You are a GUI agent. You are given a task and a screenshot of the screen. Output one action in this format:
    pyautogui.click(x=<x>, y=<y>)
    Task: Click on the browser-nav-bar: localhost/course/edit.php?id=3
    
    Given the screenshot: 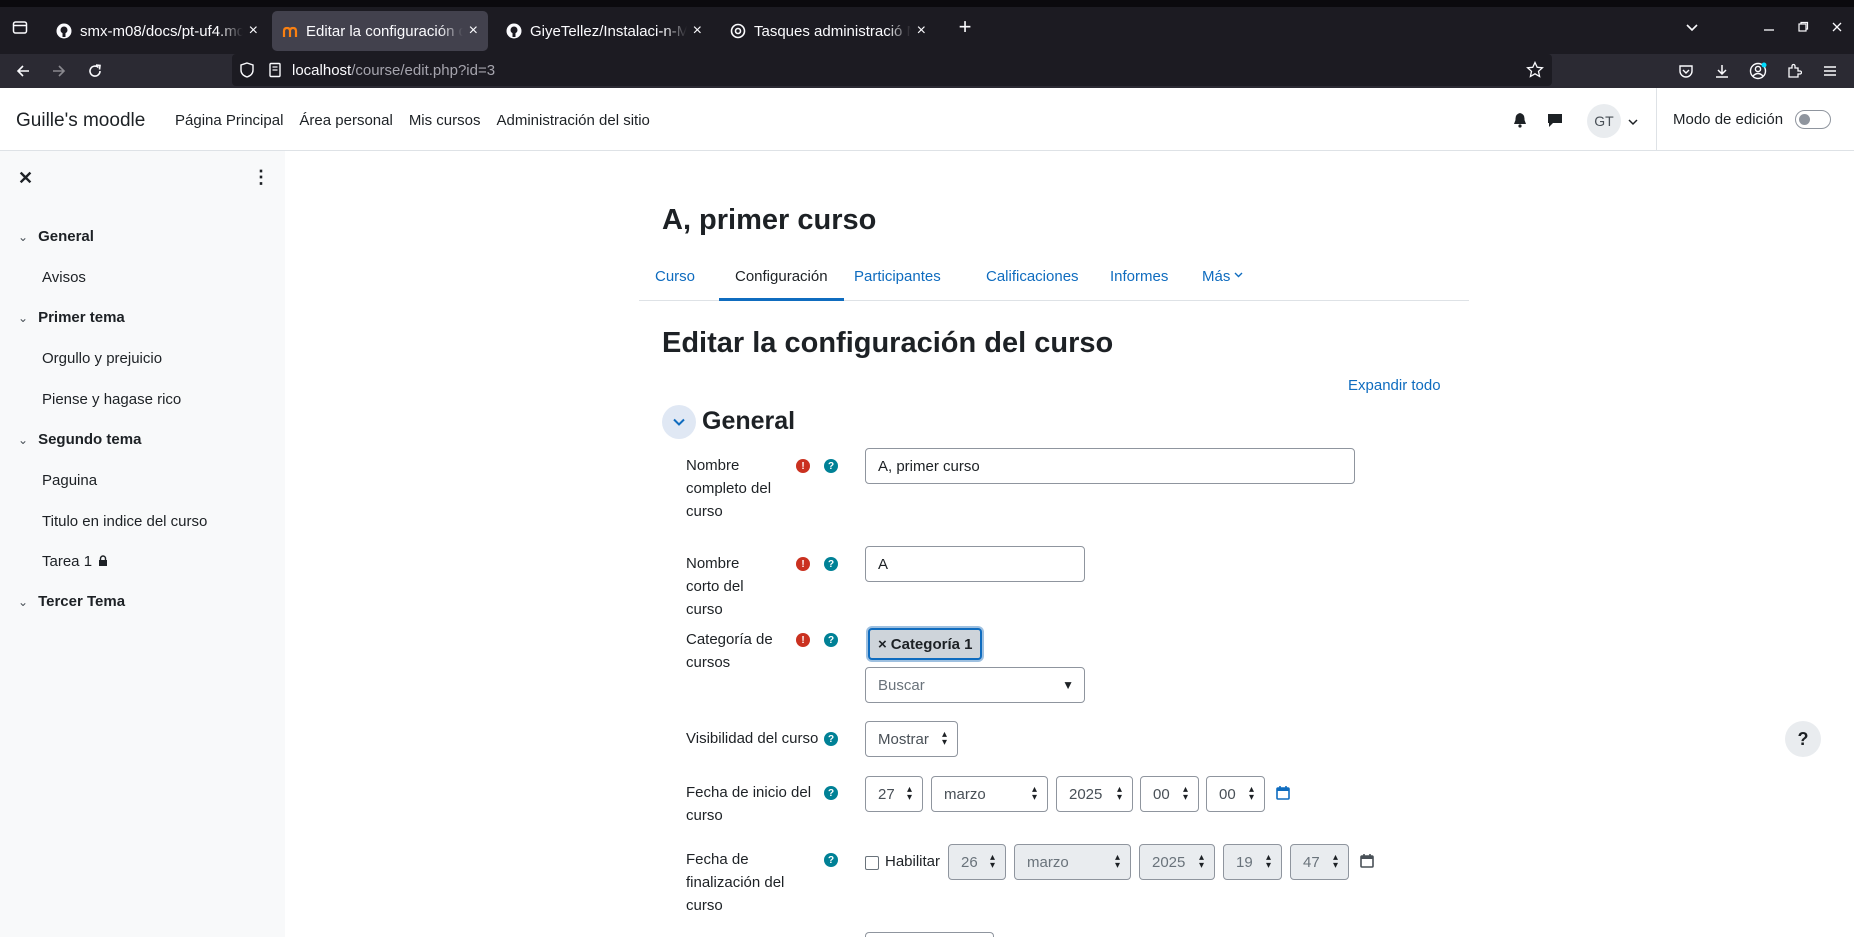 What is the action you would take?
    pyautogui.click(x=927, y=71)
    